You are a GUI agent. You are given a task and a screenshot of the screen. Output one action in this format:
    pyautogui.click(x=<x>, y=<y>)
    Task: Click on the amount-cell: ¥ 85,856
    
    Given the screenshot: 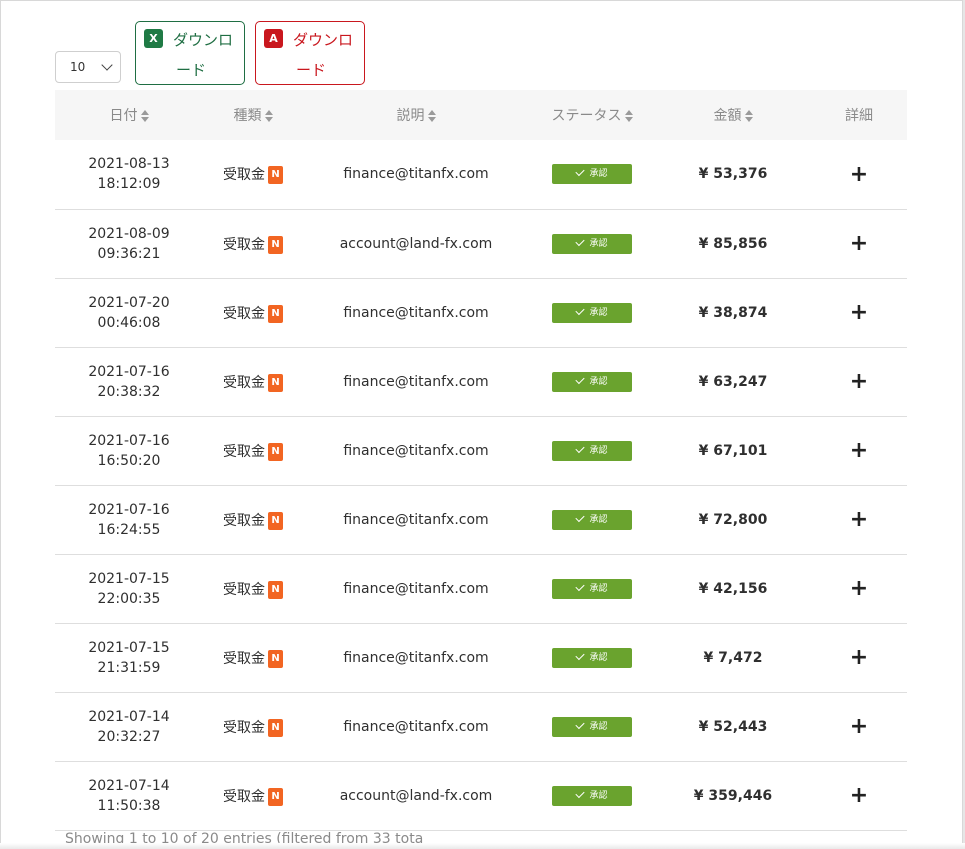 What is the action you would take?
    pyautogui.click(x=733, y=243)
    